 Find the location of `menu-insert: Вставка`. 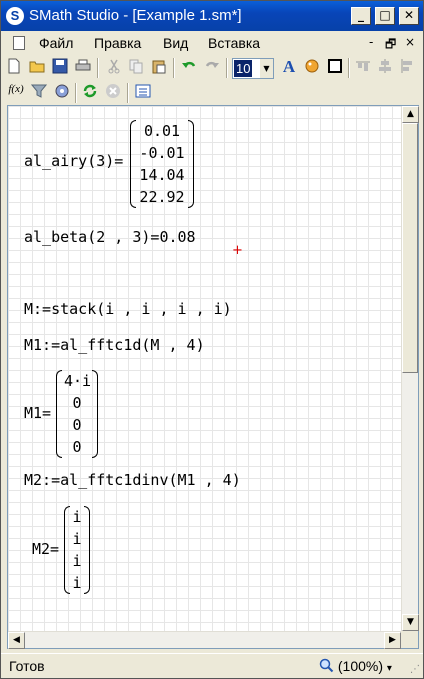

menu-insert: Вставка is located at coordinates (234, 43).